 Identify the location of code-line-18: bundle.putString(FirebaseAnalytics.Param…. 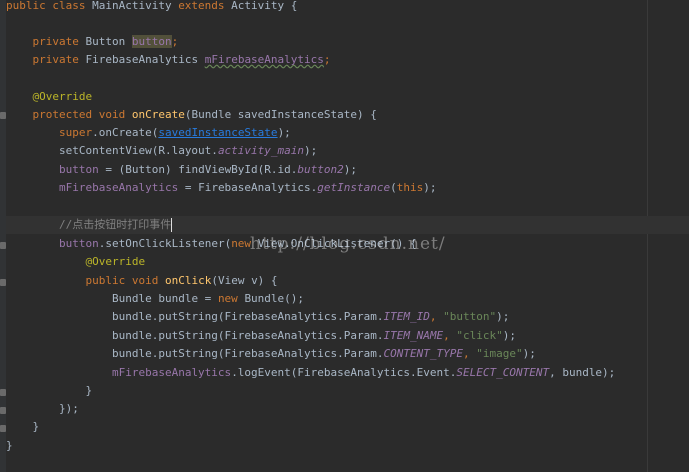
(326, 317).